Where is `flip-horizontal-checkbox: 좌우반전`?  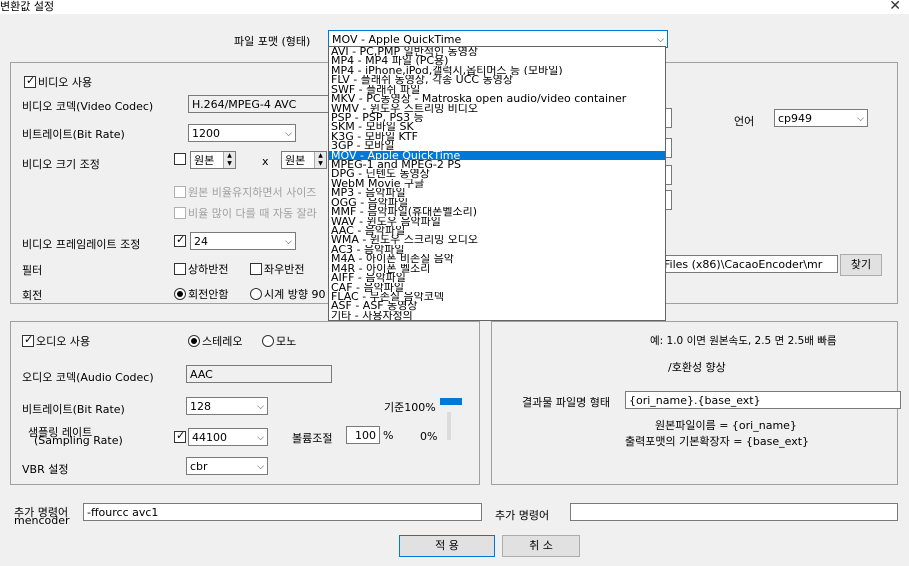
flip-horizontal-checkbox: 좌우반전 is located at coordinates (277, 269).